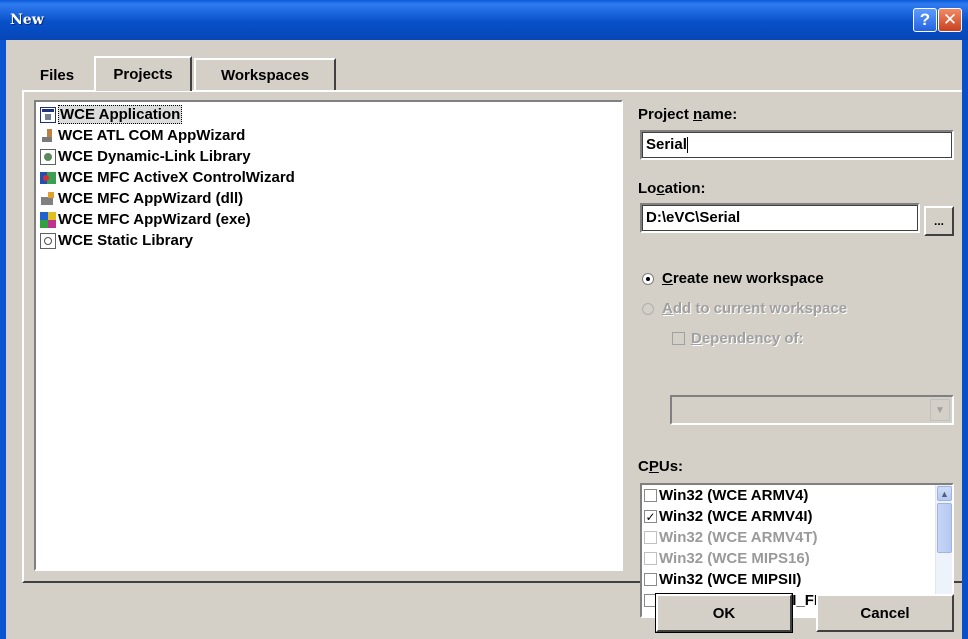 This screenshot has width=968, height=639. I want to click on create-workspace-label: Create new workspace, so click(743, 278).